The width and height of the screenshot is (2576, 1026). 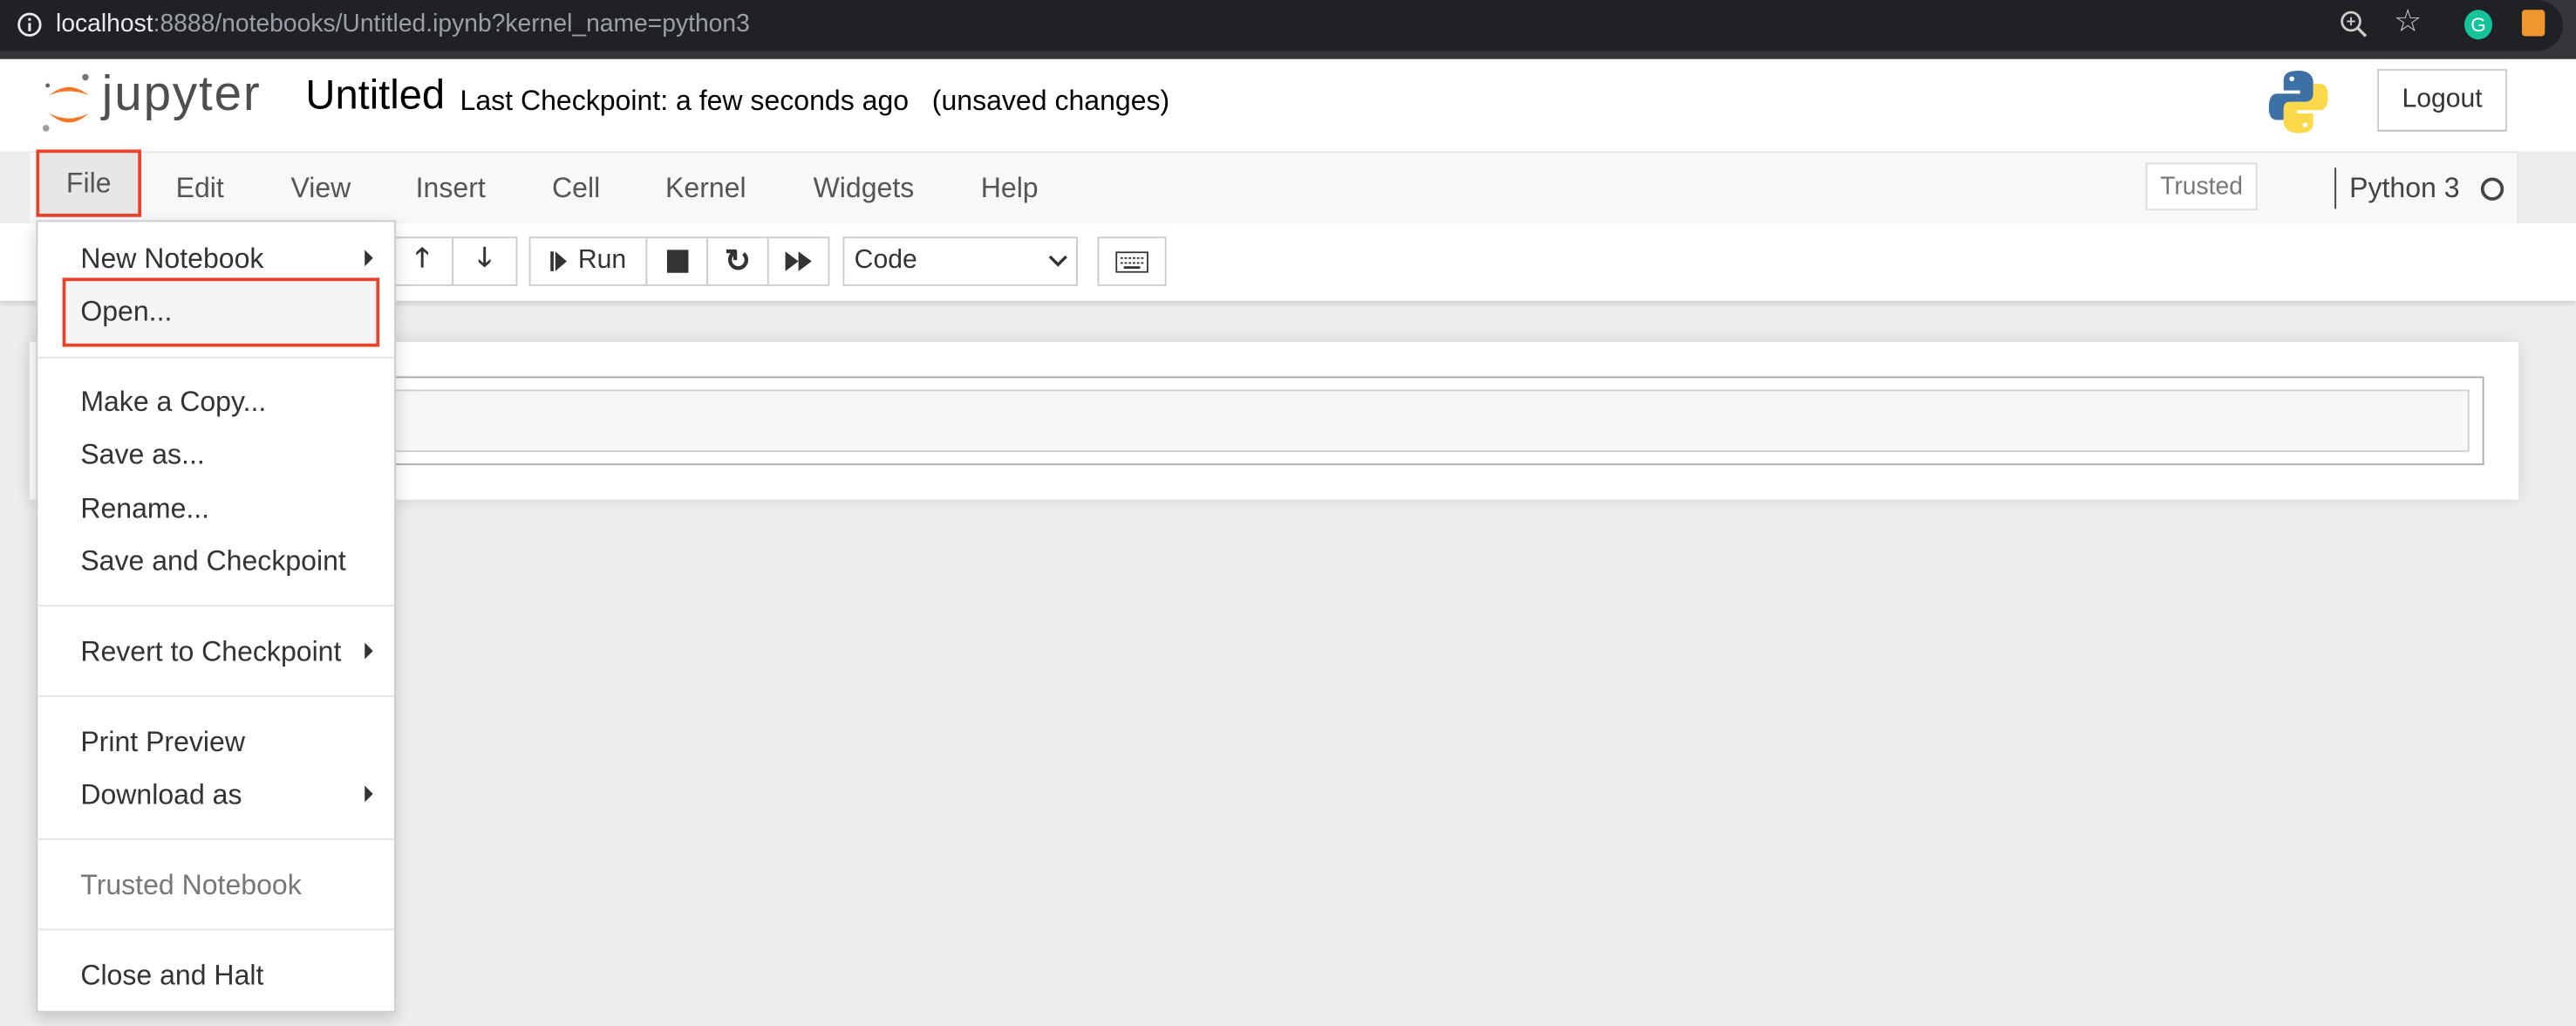 I want to click on command-palette-button, so click(x=1132, y=261).